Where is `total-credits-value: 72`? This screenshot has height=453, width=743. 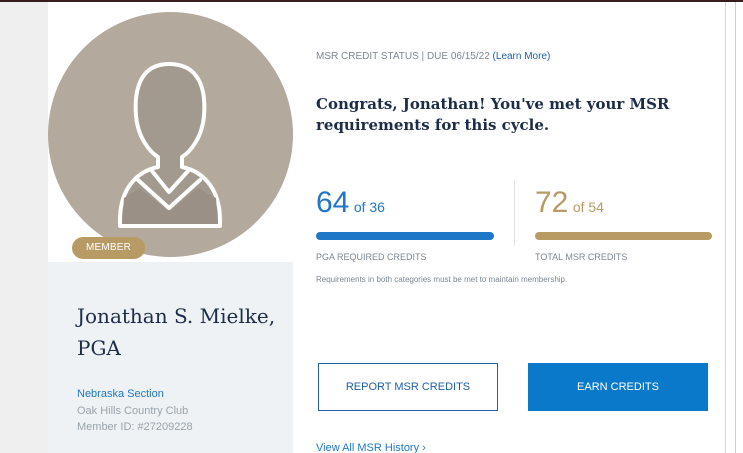 total-credits-value: 72 is located at coordinates (552, 202).